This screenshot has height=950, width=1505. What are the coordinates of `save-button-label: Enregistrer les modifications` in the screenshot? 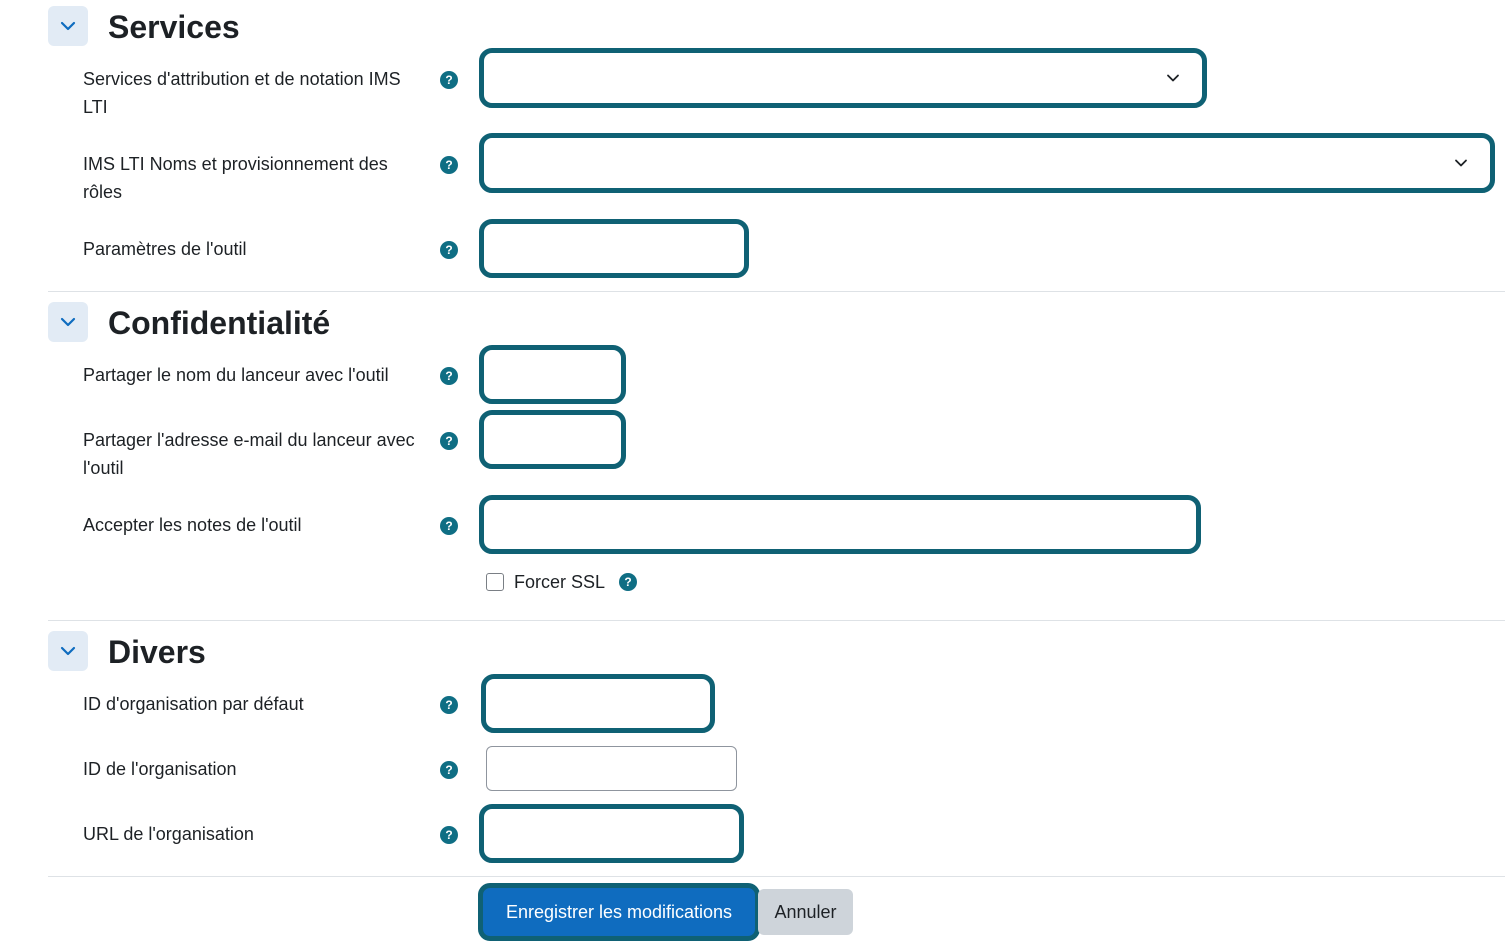 It's located at (619, 911).